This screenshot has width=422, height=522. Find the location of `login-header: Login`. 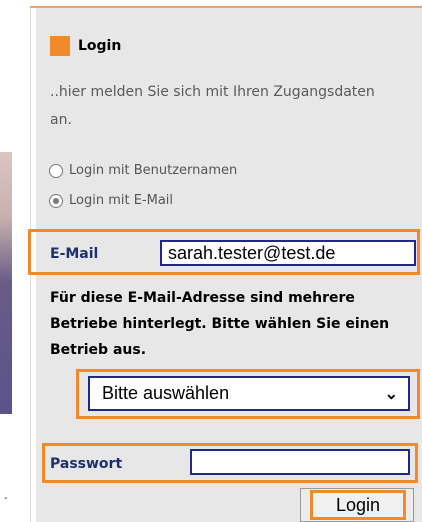

login-header: Login is located at coordinates (85, 46).